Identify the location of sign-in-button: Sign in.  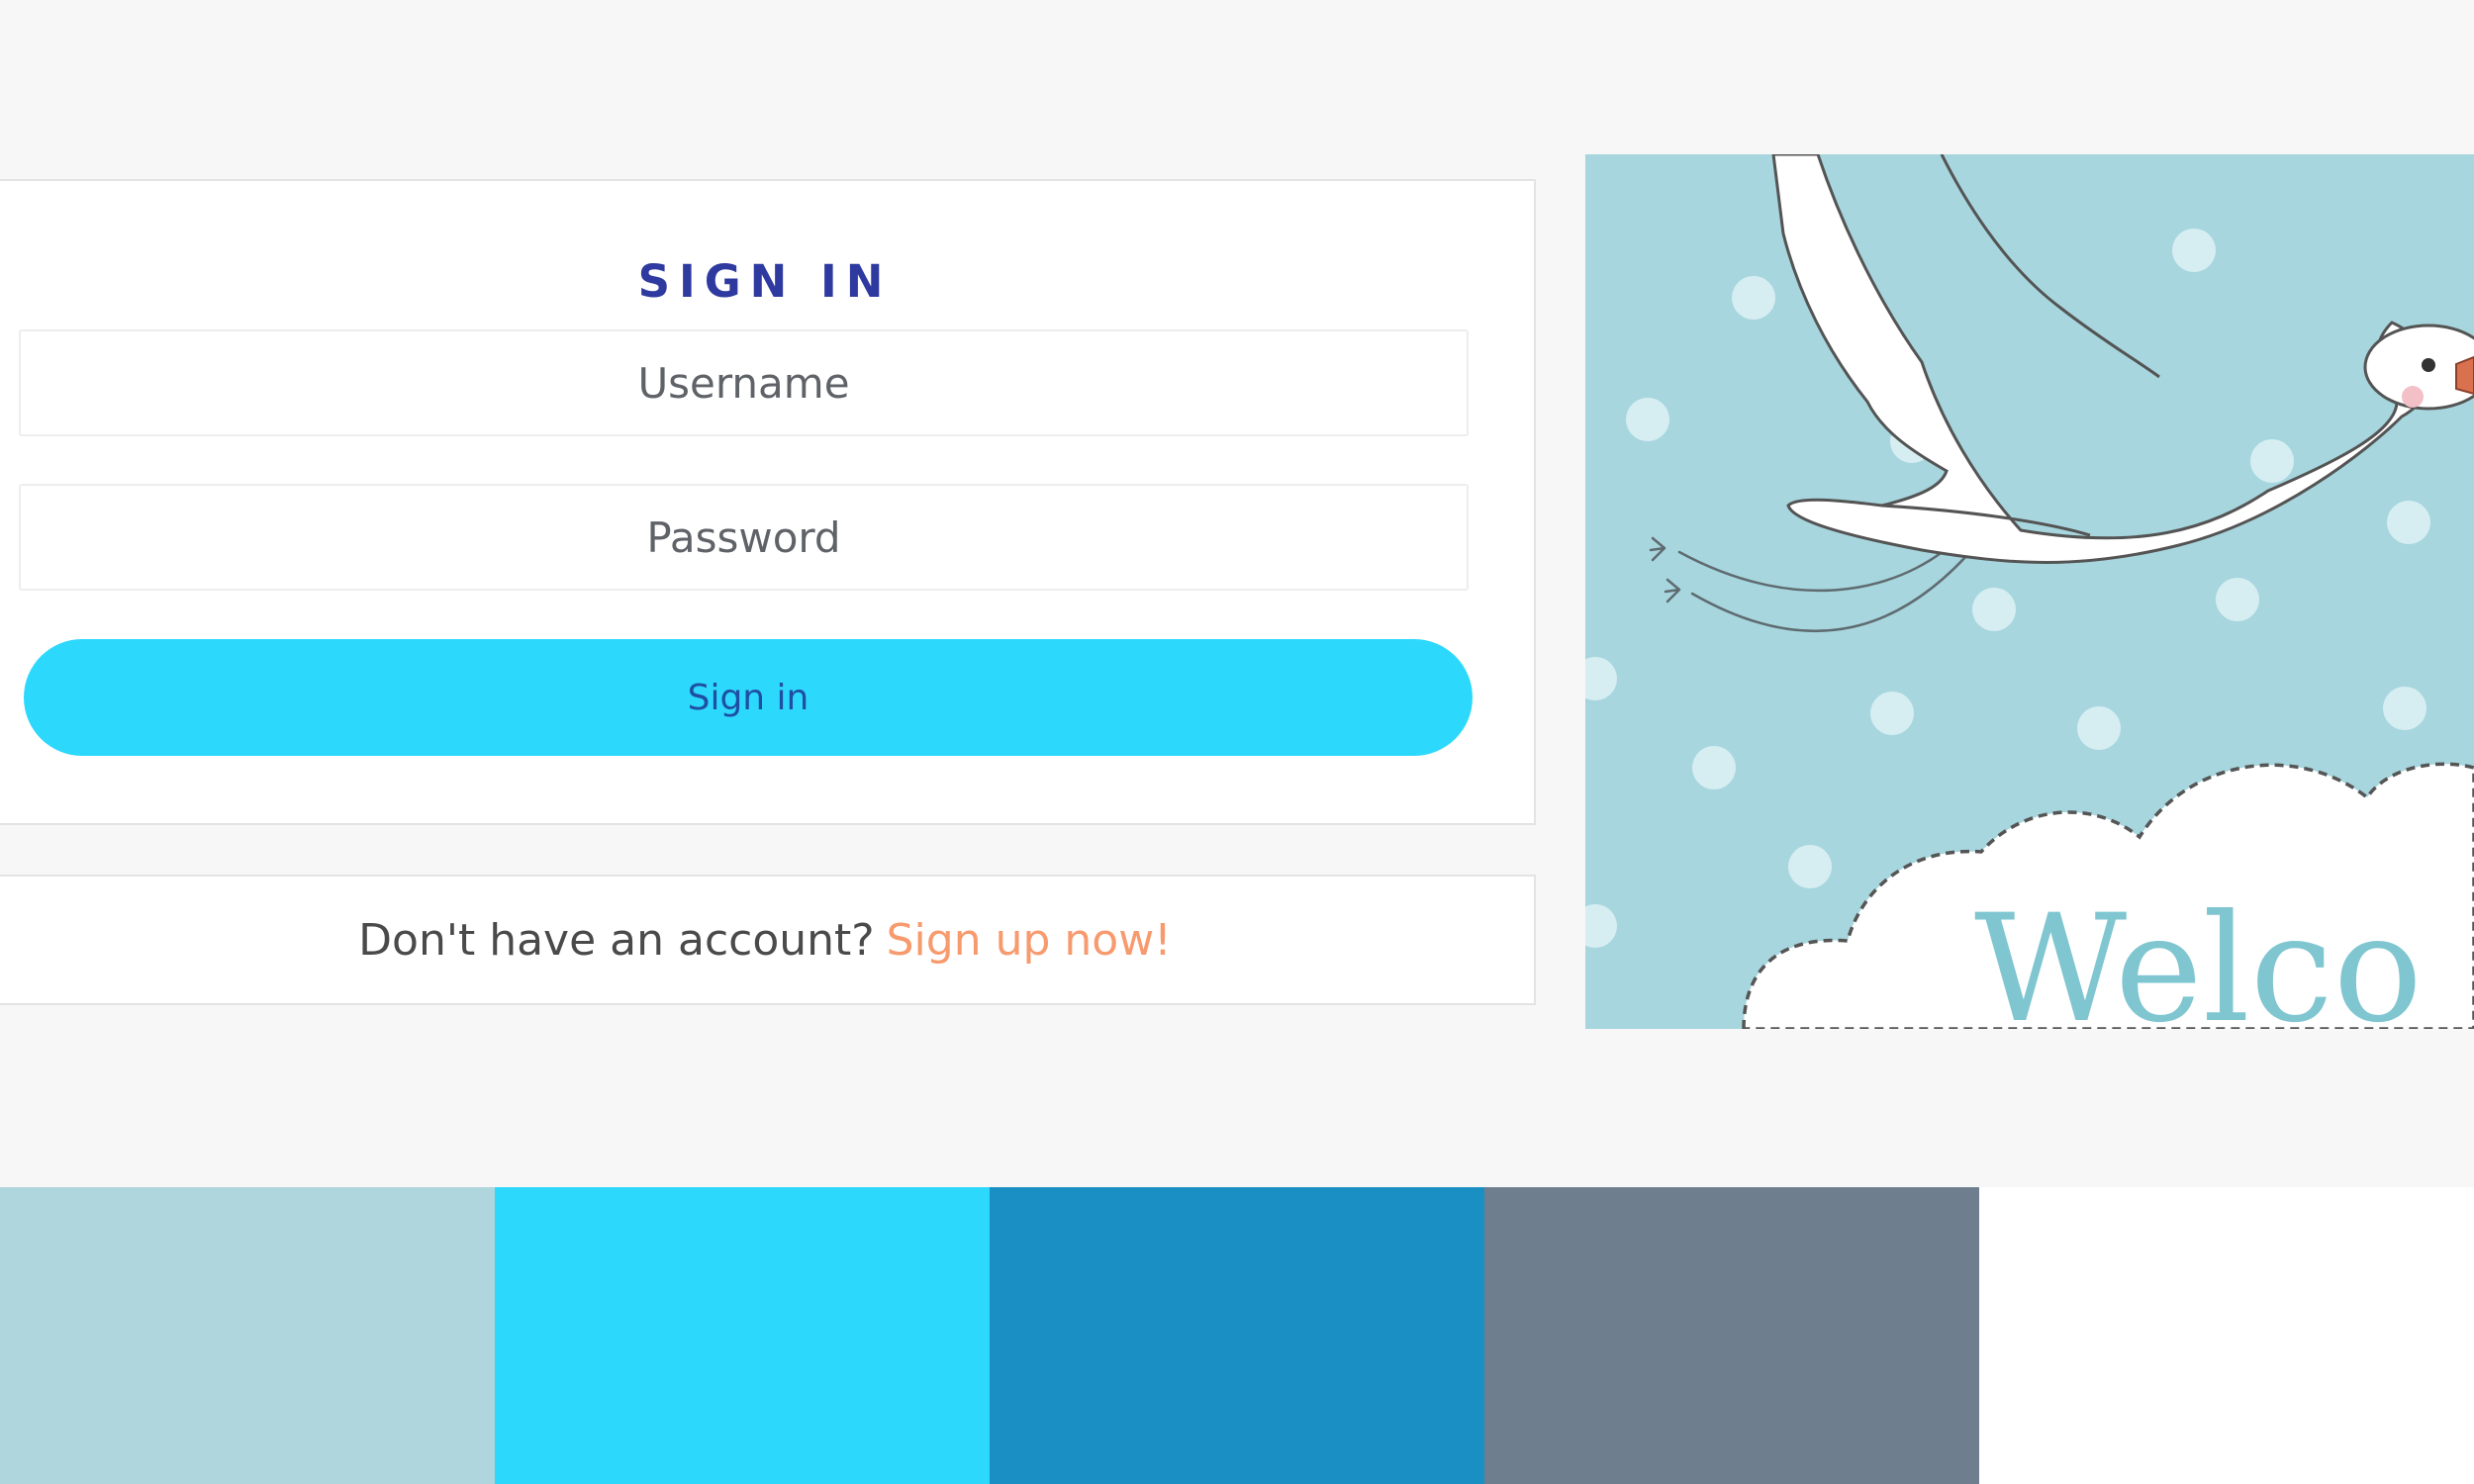
(748, 697).